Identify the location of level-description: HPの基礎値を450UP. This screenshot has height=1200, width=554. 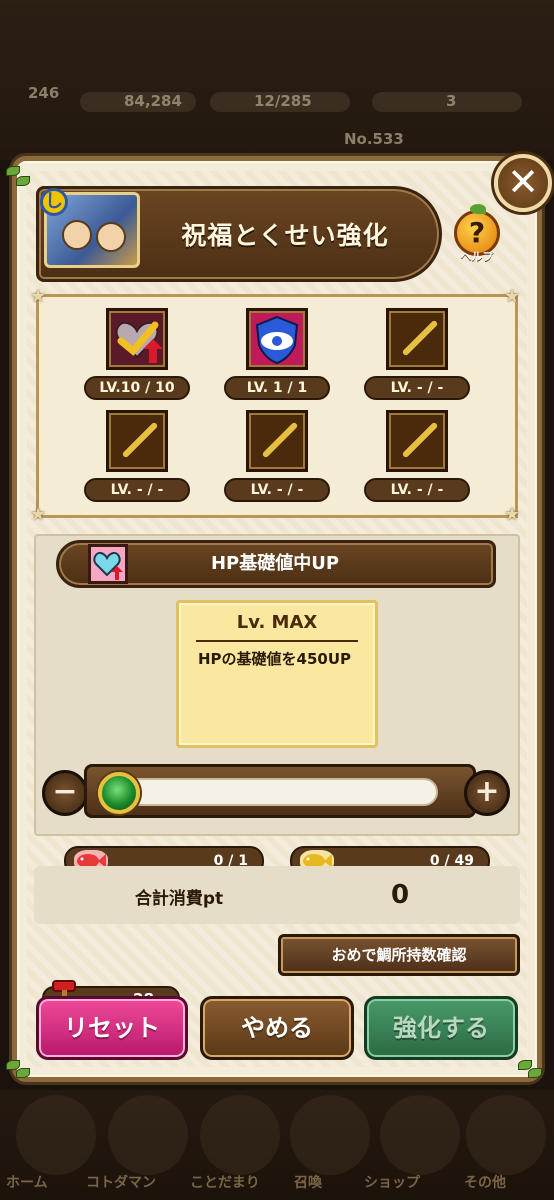
(275, 659).